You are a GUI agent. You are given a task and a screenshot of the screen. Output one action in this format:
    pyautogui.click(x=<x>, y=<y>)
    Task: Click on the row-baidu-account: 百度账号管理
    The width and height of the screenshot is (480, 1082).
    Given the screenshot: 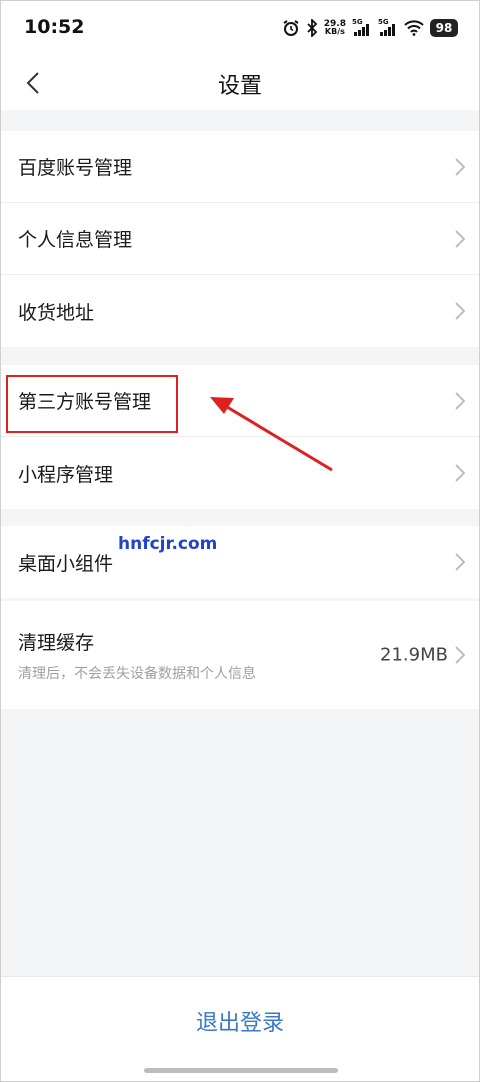 What is the action you would take?
    pyautogui.click(x=240, y=167)
    